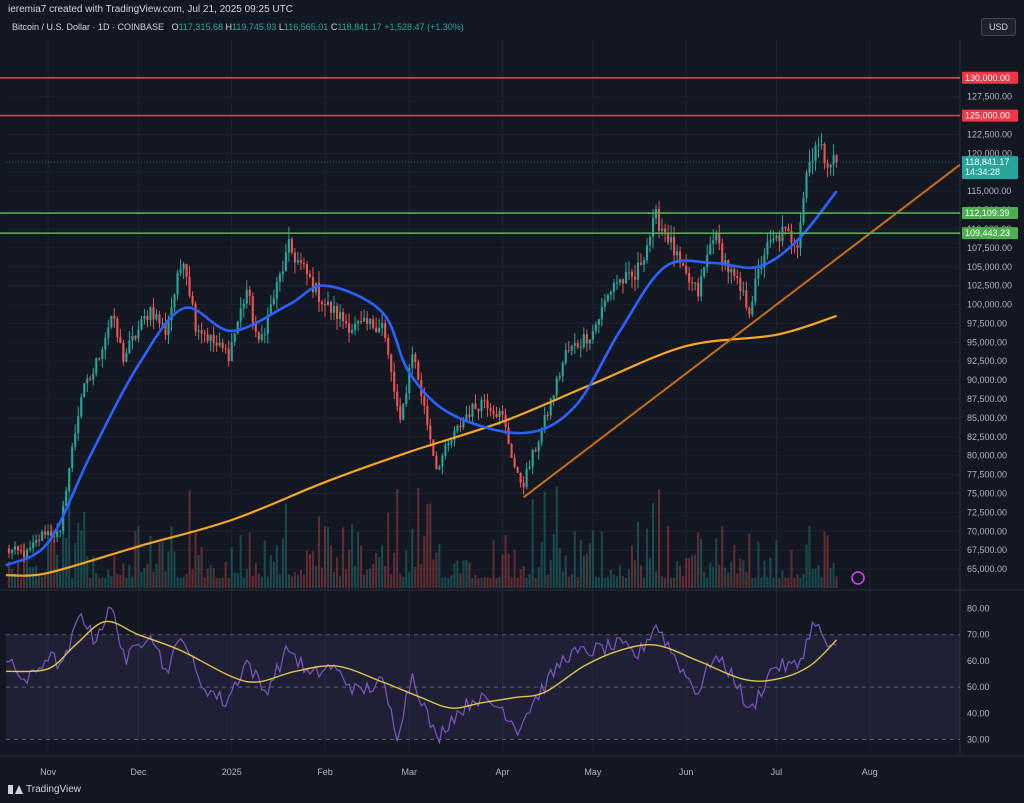  What do you see at coordinates (987, 512) in the screenshot?
I see `price-tick-label: 72,500.00` at bounding box center [987, 512].